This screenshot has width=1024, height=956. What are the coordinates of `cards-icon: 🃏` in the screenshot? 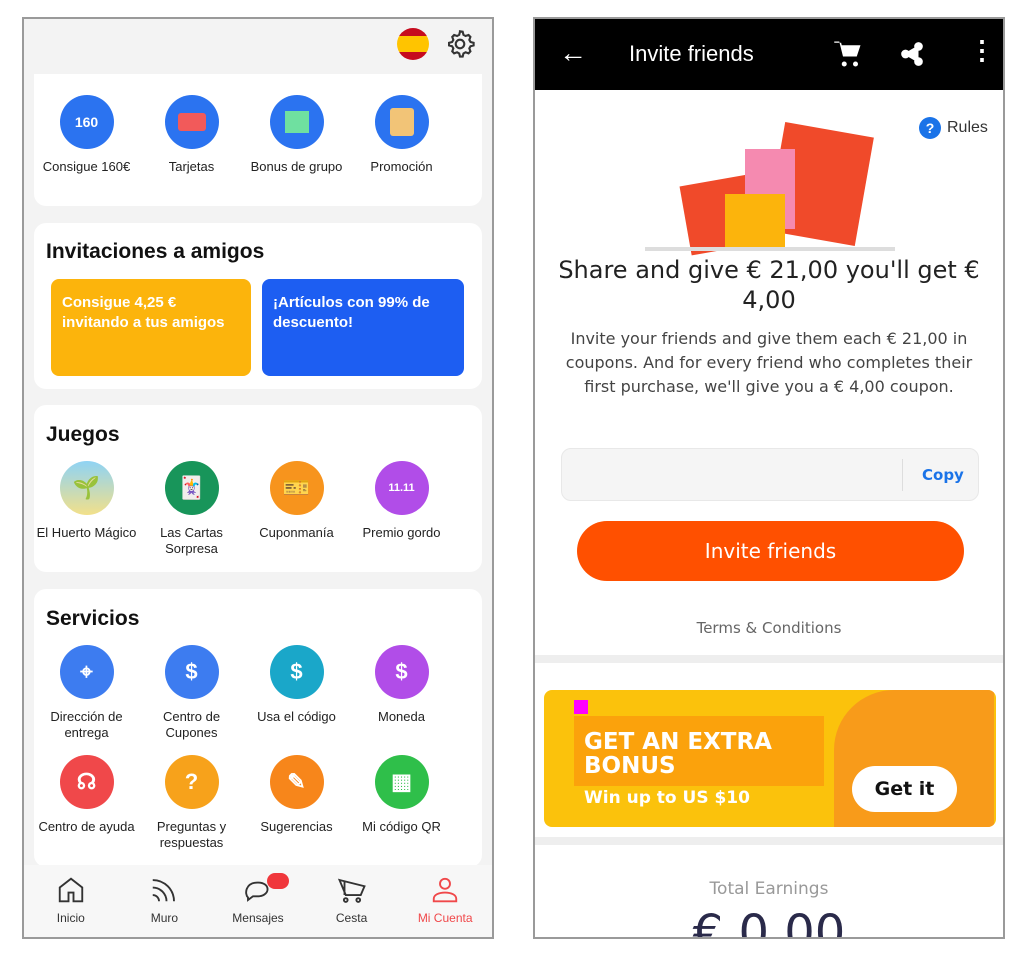 It's located at (191, 488).